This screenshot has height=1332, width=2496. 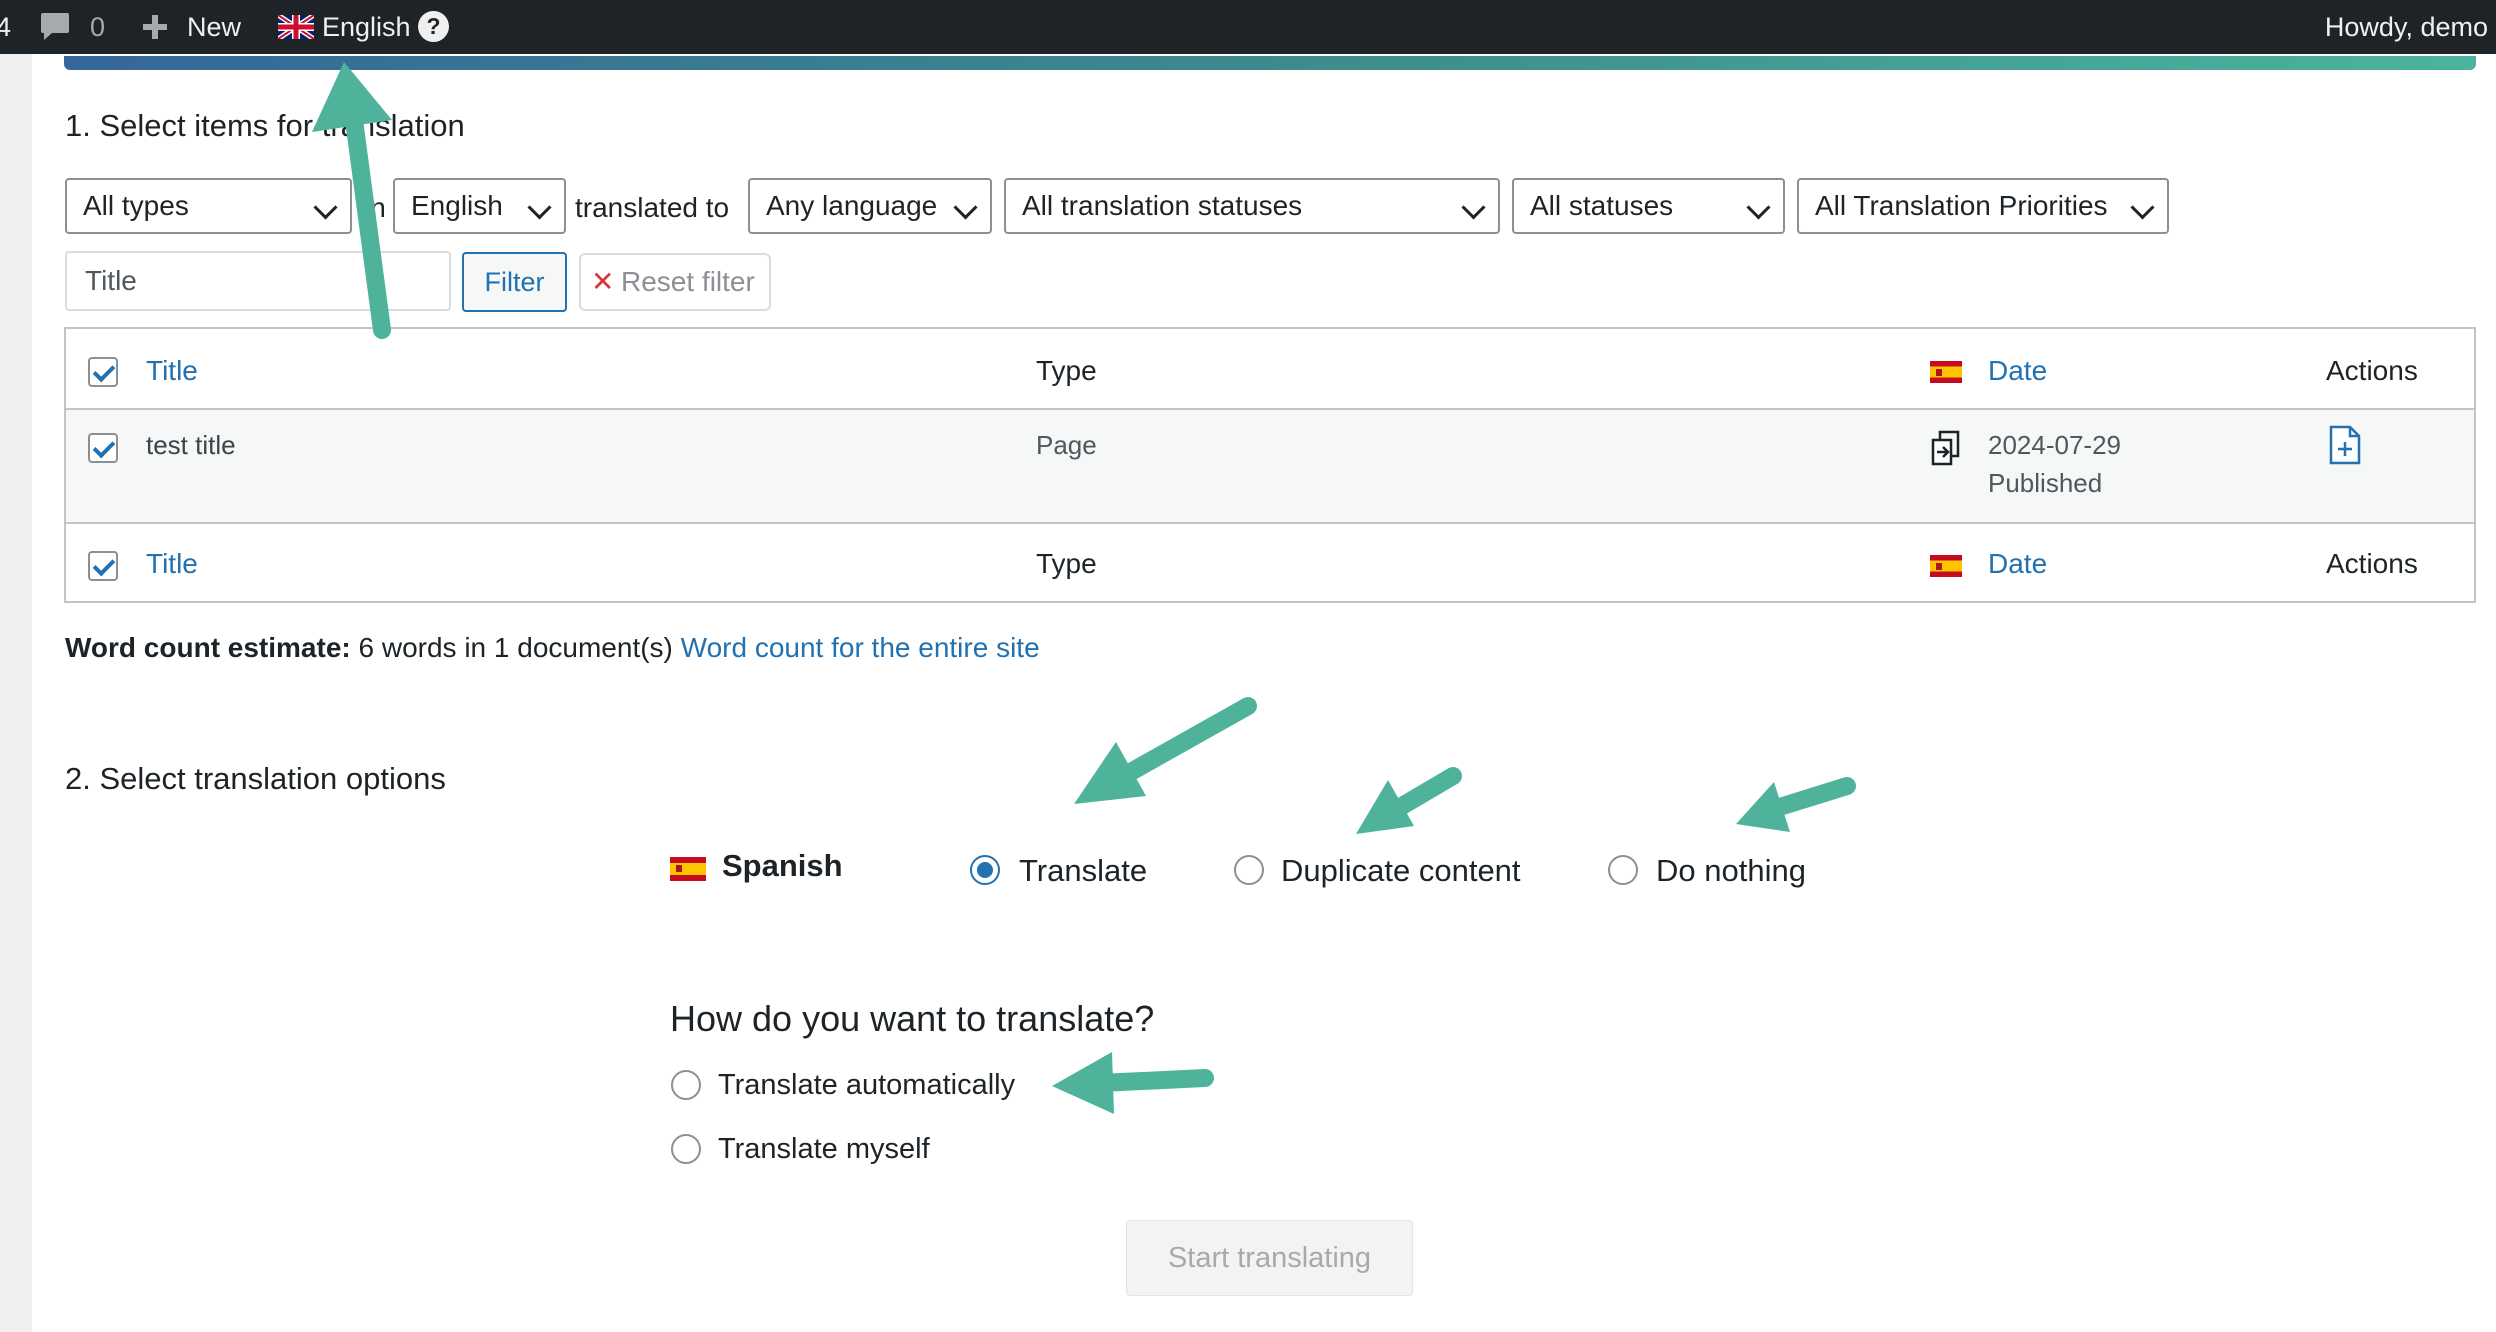 I want to click on annotation-arrow-auto, so click(x=1152, y=1080).